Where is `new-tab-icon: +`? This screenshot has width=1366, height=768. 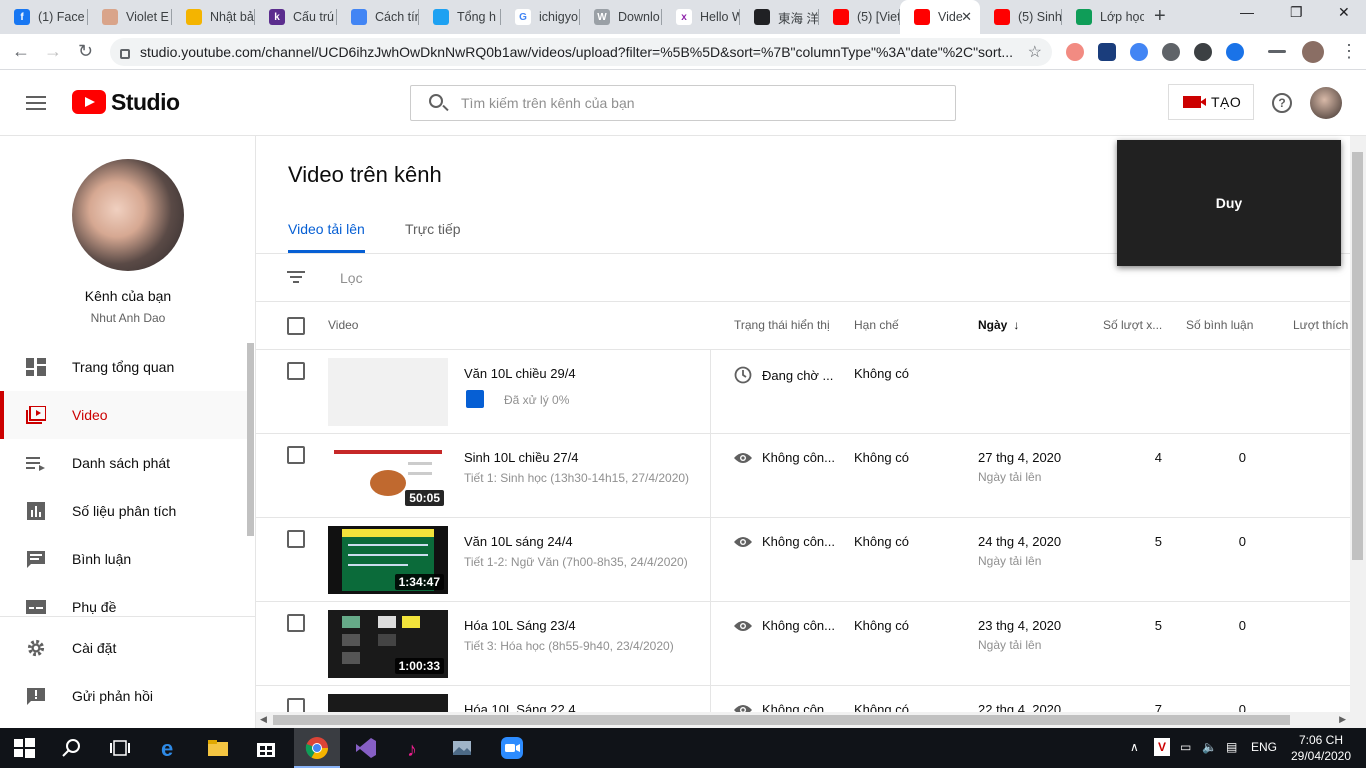
new-tab-icon: + is located at coordinates (1160, 16).